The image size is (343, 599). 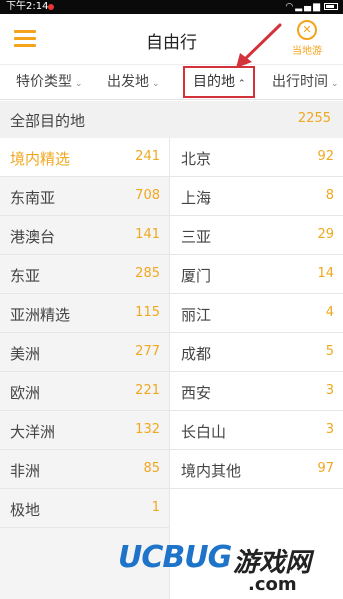 What do you see at coordinates (272, 584) in the screenshot?
I see `watermark-domain: .com` at bounding box center [272, 584].